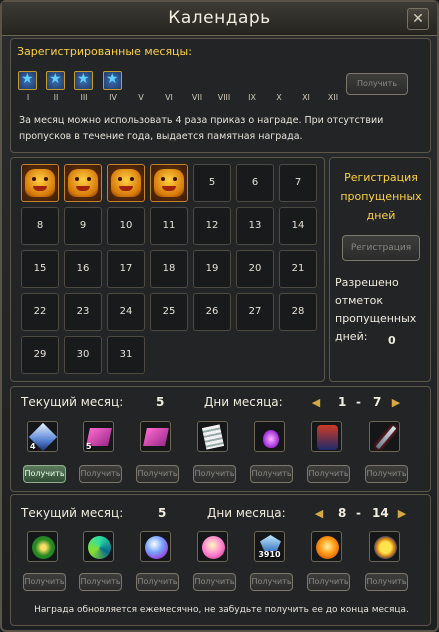 The width and height of the screenshot is (439, 632). What do you see at coordinates (160, 402) in the screenshot?
I see `week1-current-month: 5` at bounding box center [160, 402].